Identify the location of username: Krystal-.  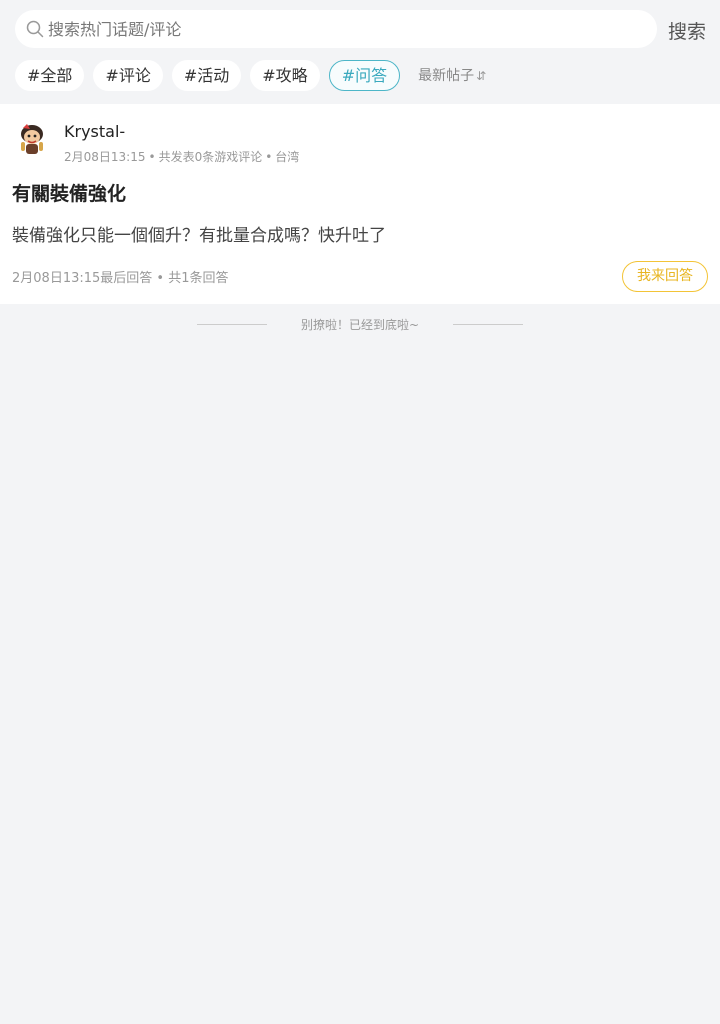
(94, 131).